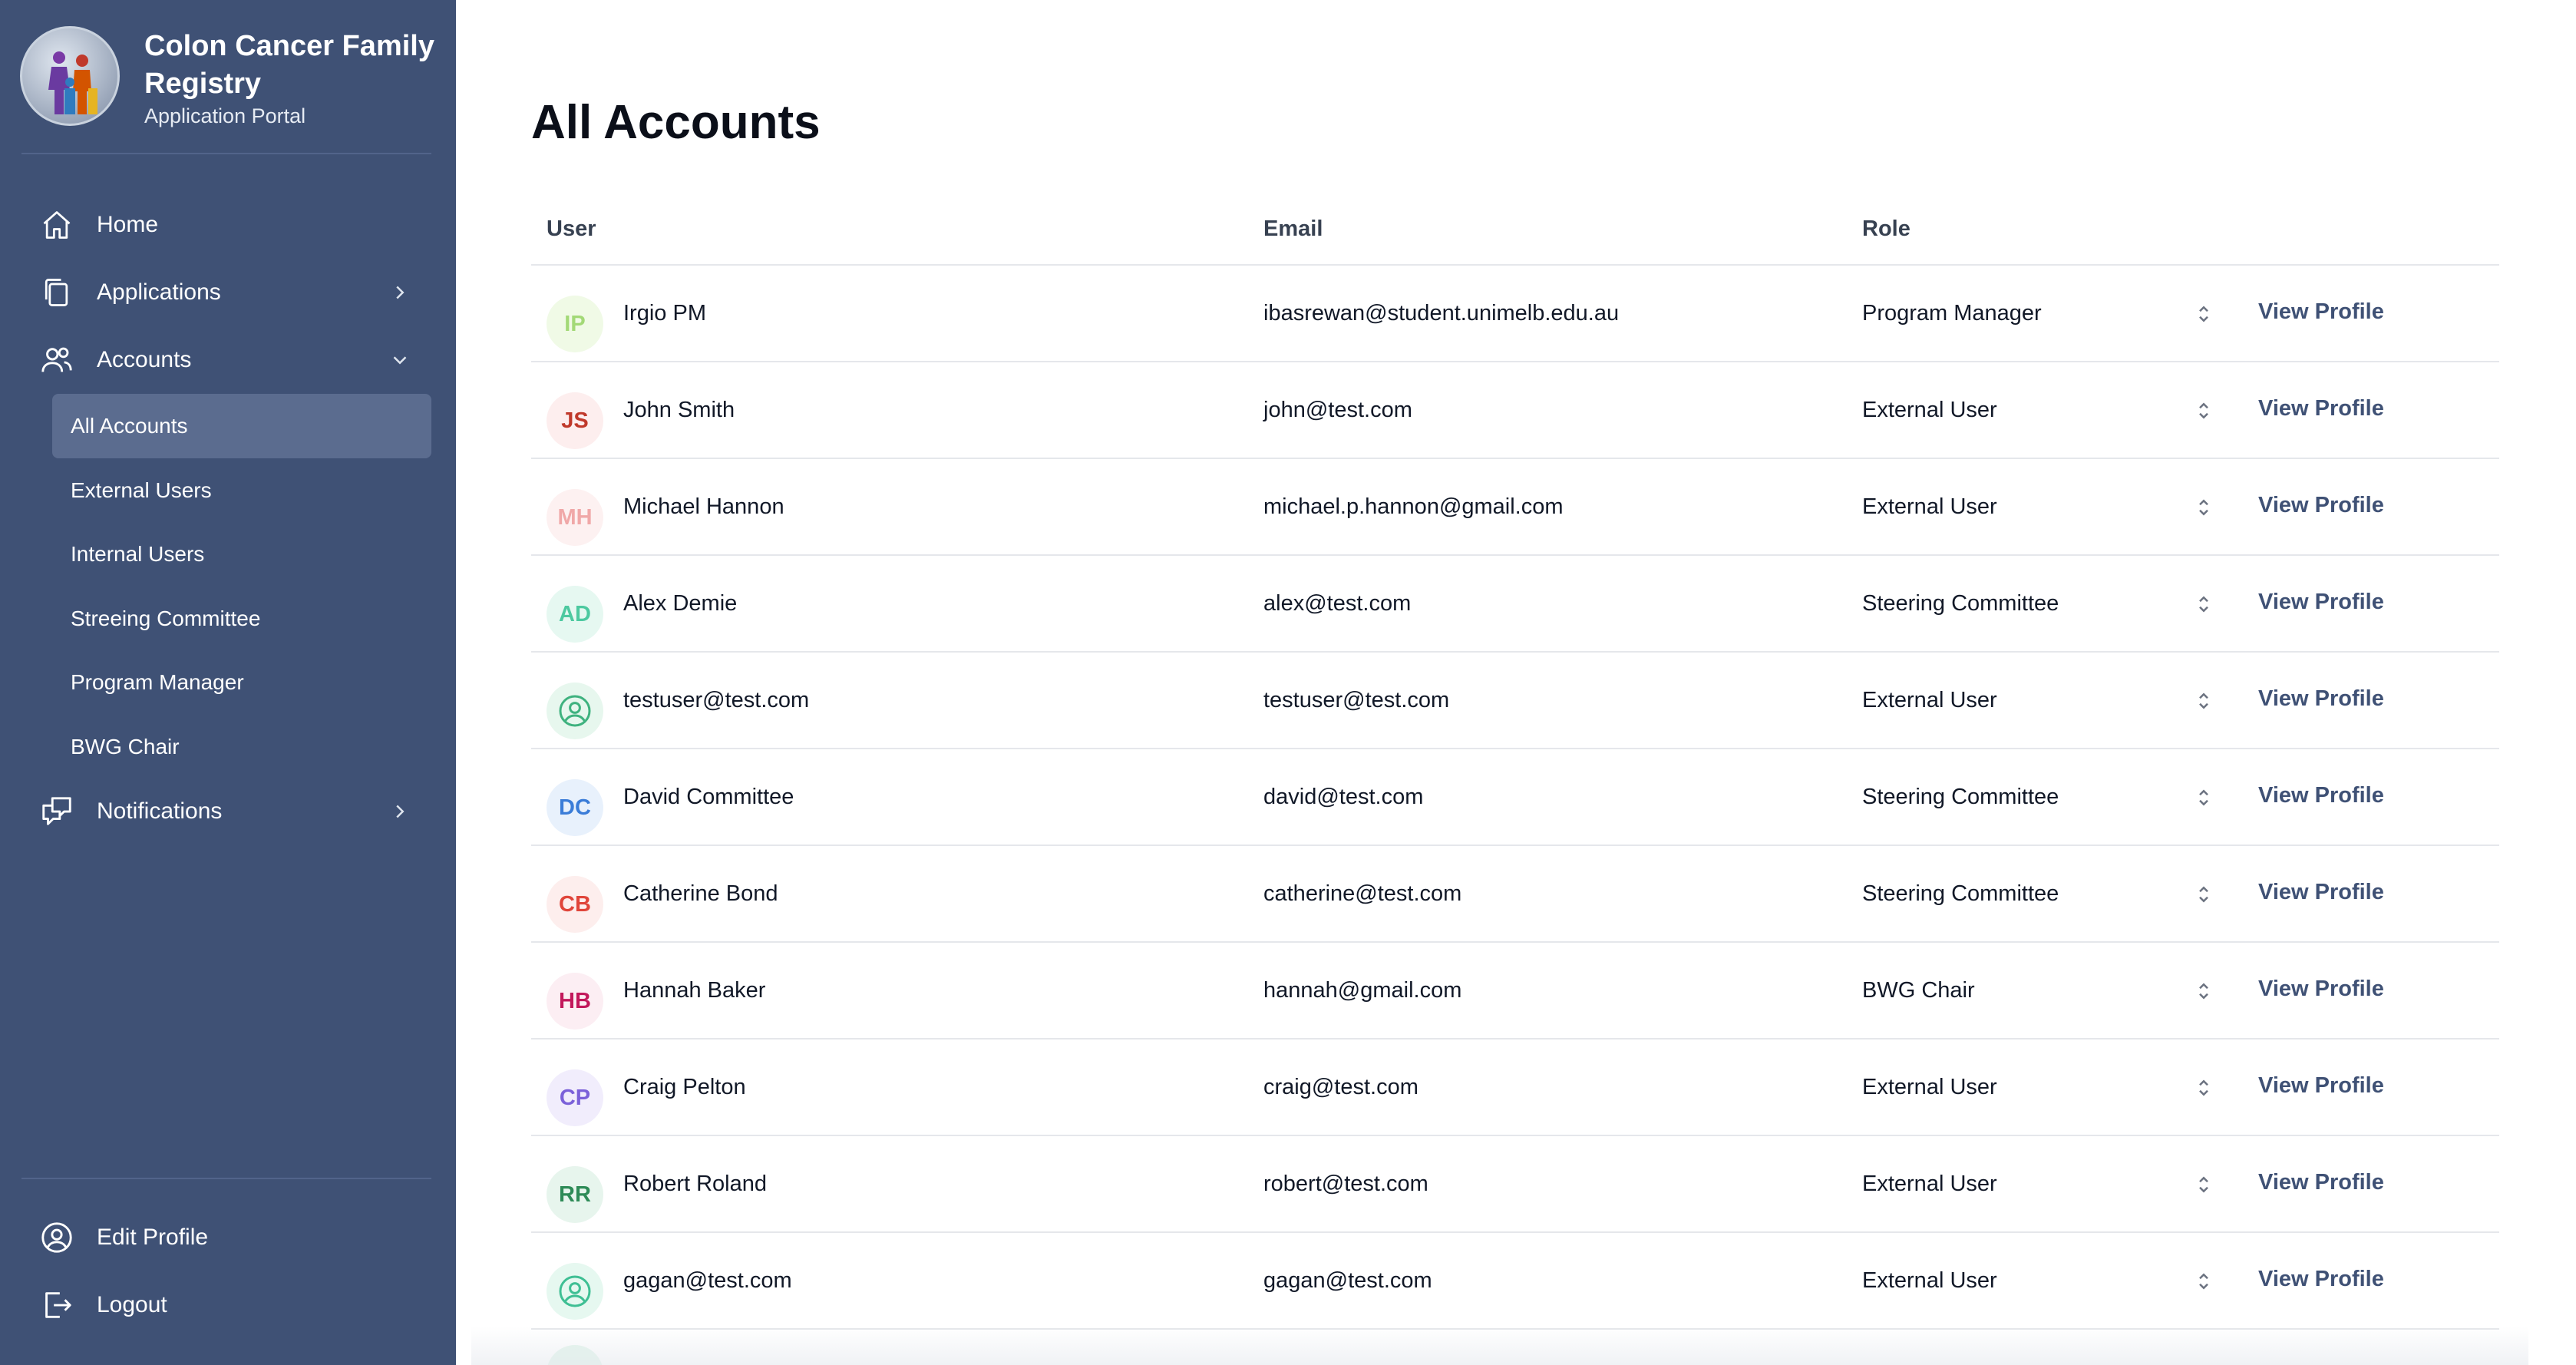 Image resolution: width=2576 pixels, height=1365 pixels. Describe the element at coordinates (575, 420) in the screenshot. I see `avatar: JS` at that location.